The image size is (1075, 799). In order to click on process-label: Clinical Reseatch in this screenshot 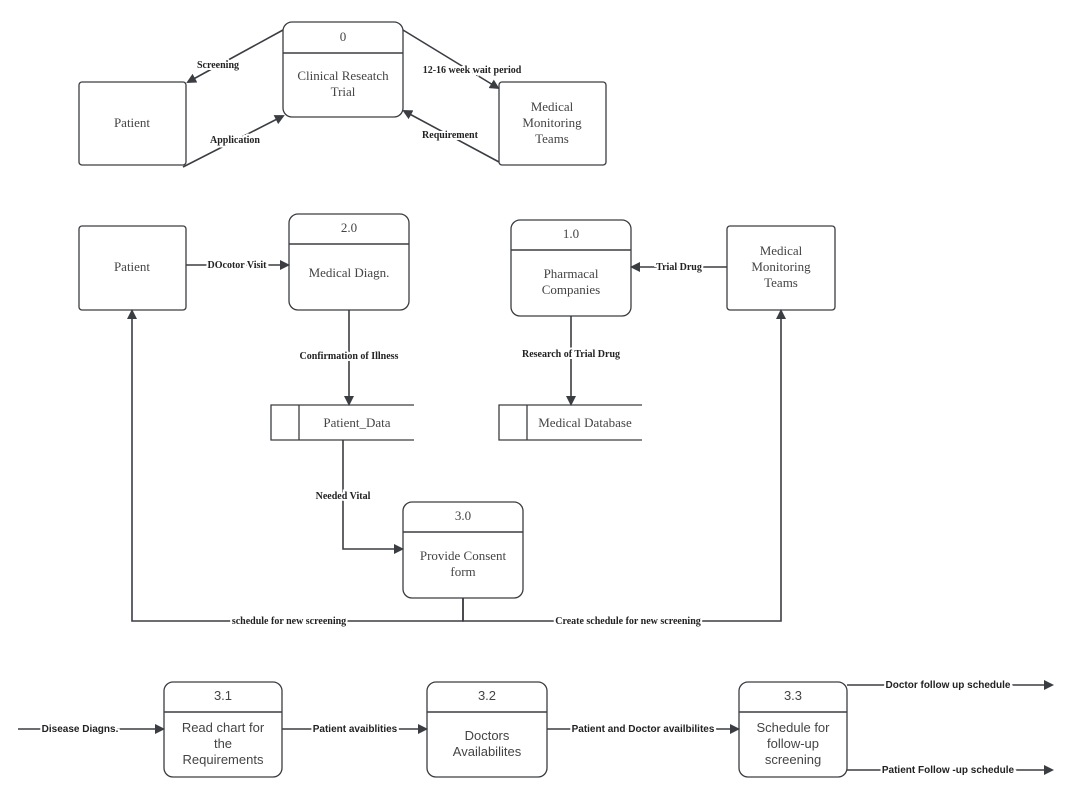, I will do `click(343, 75)`.